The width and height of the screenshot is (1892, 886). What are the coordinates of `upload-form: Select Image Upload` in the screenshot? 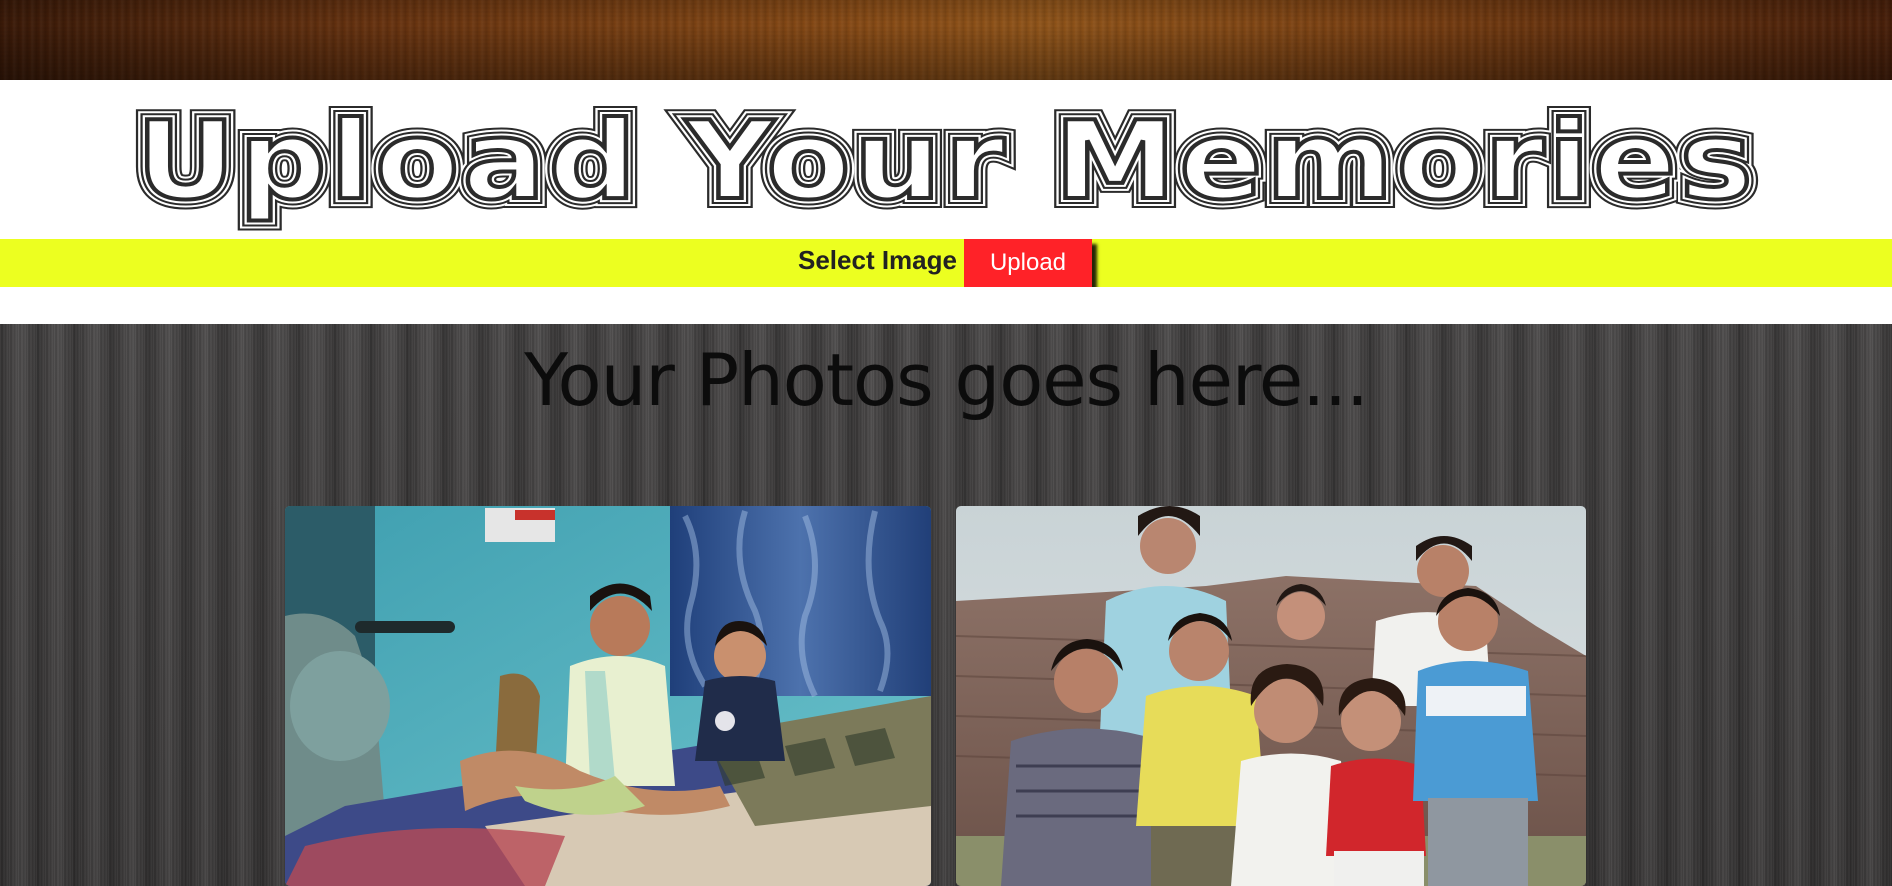 It's located at (945, 263).